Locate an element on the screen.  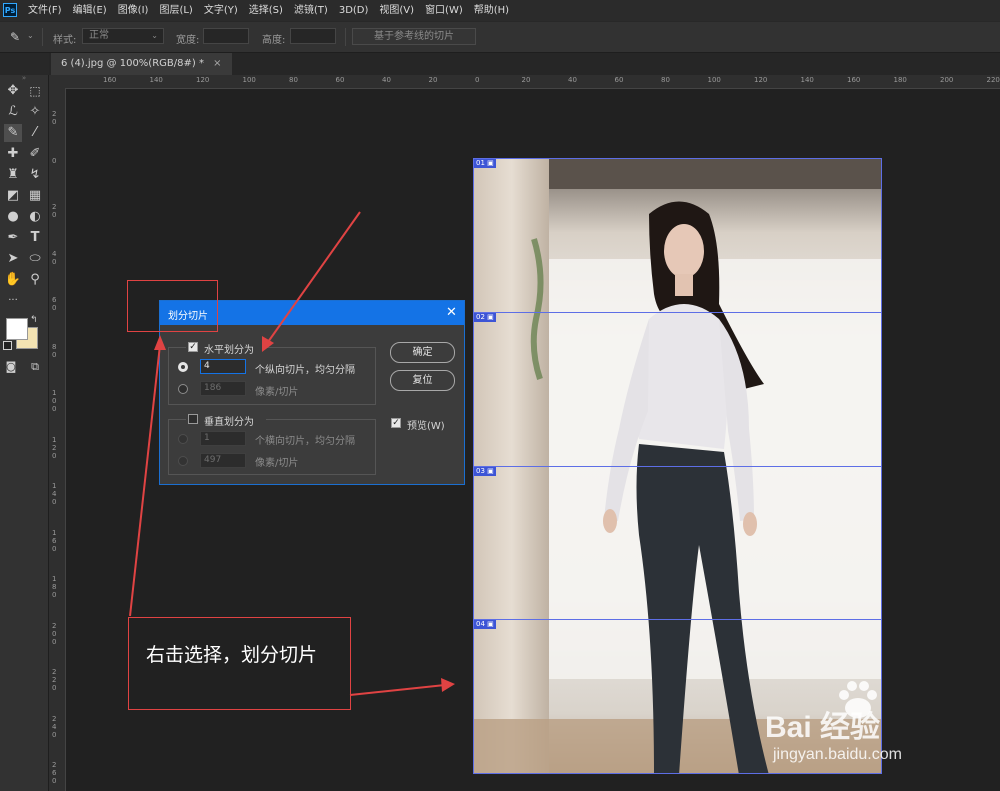
watermark-url: jingyan.baidu.com is located at coordinates (837, 754).